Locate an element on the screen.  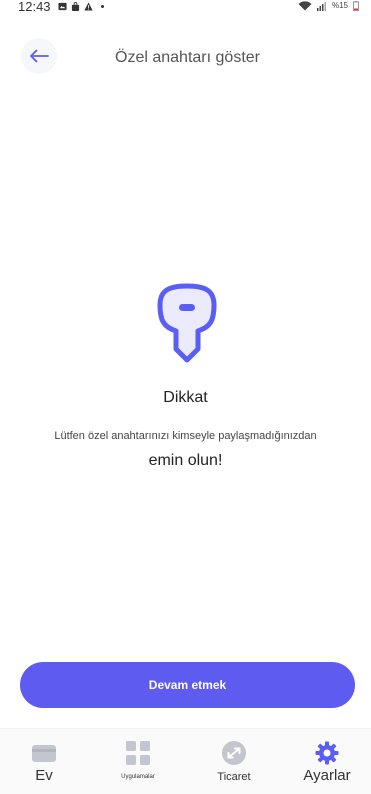
status-bar: 12:43 %15 is located at coordinates (185, 8).